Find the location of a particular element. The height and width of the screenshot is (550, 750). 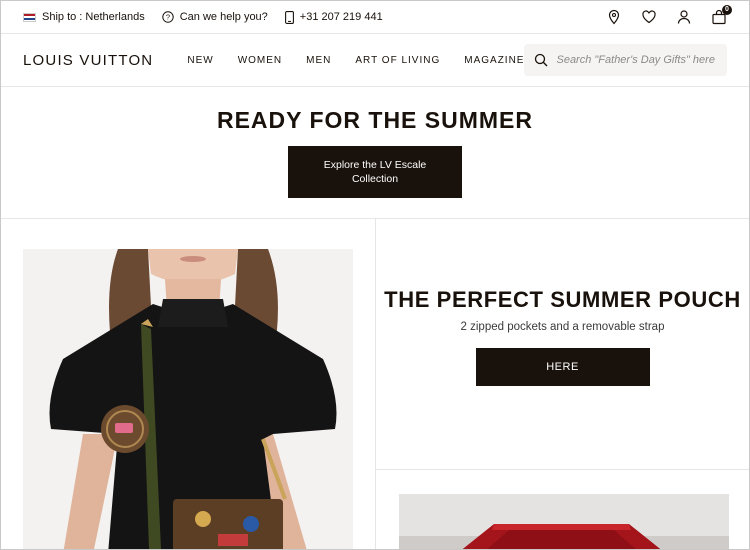

search-box is located at coordinates (625, 60).